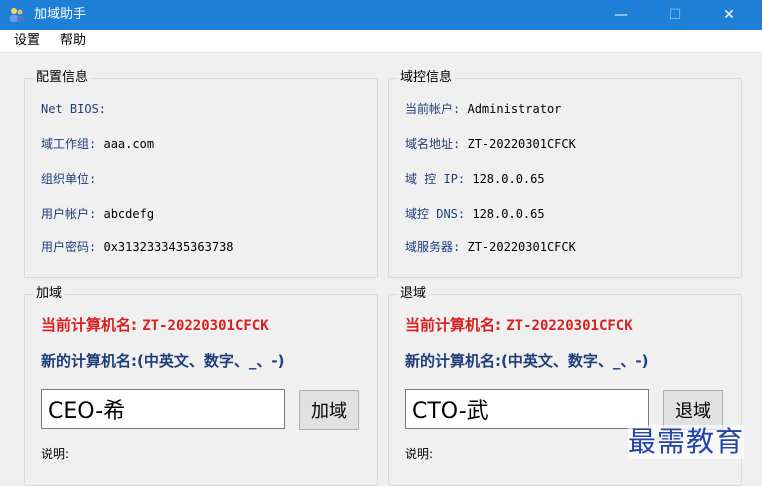 This screenshot has width=762, height=486. I want to click on current-account-row: 当前帐户: Administrator, so click(483, 109).